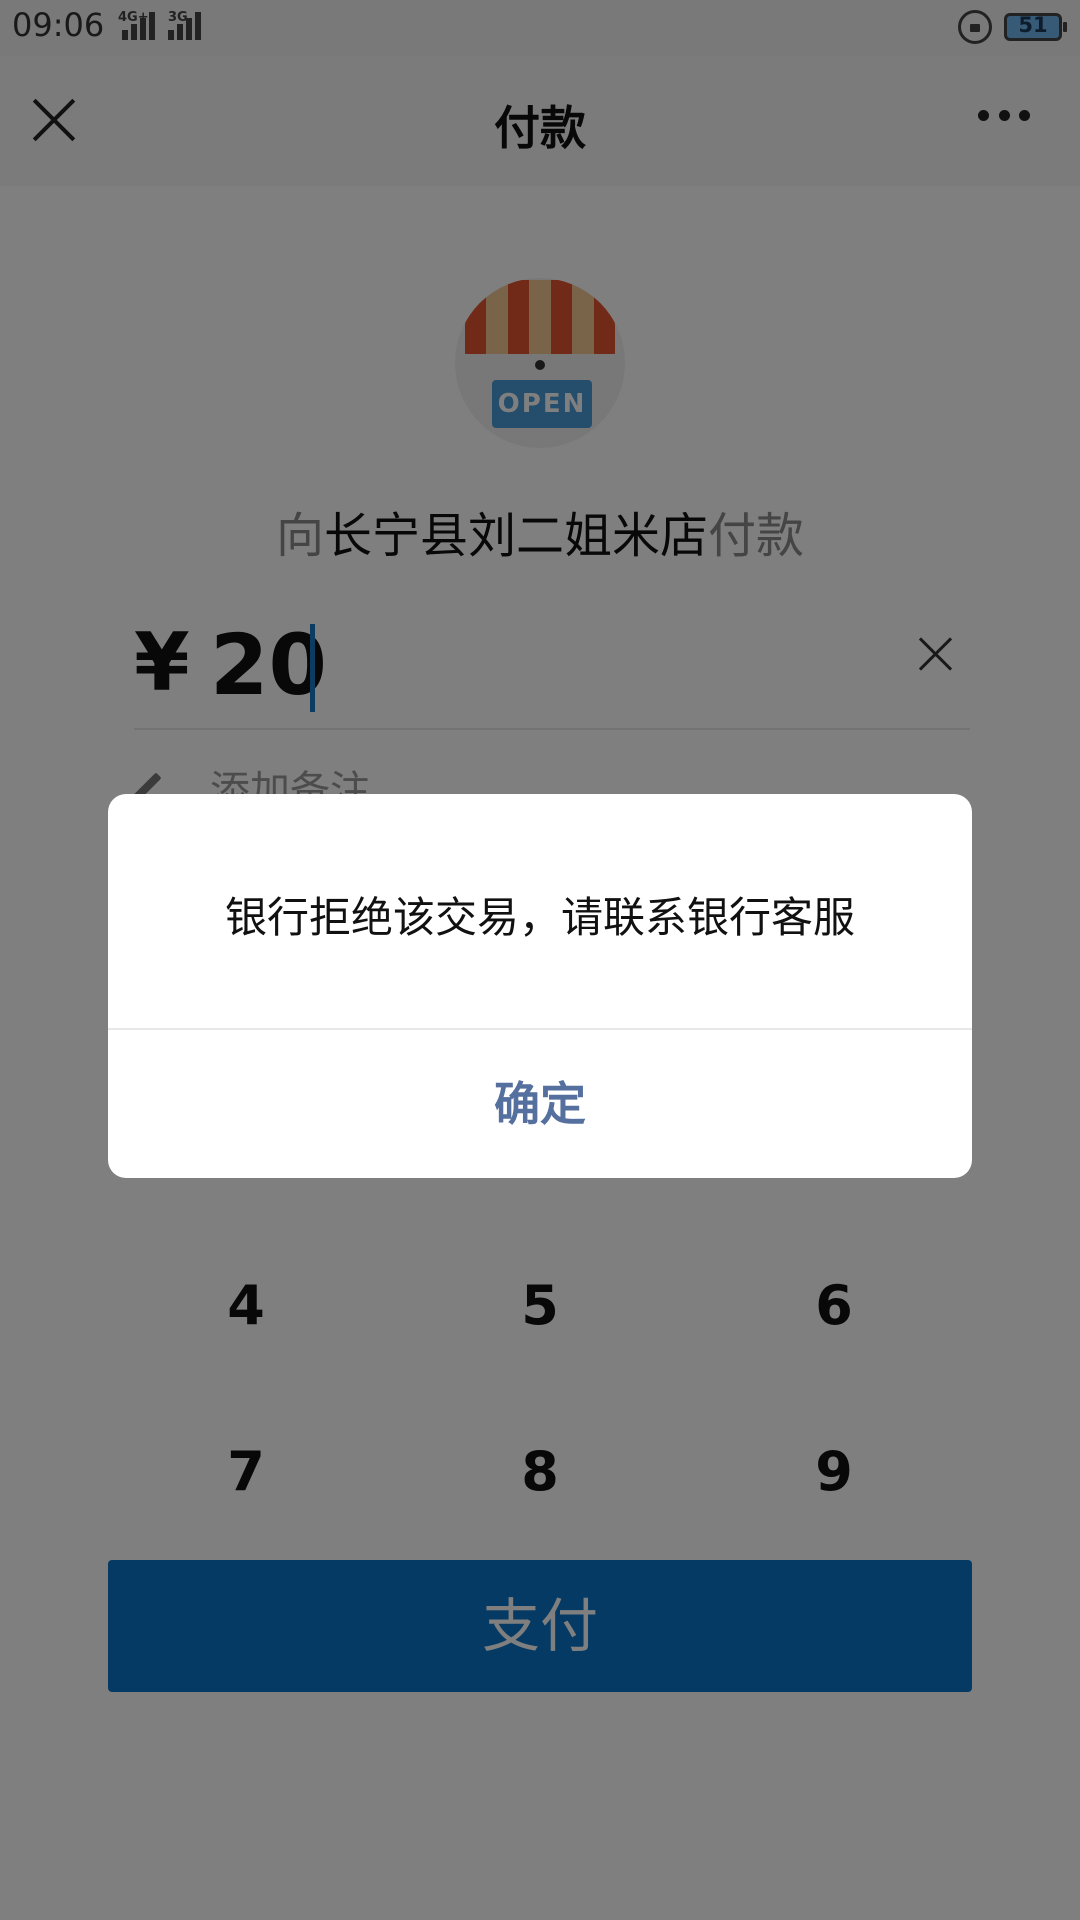  I want to click on dialog-message: 银行拒绝该交易，请联系银行客服, so click(539, 917).